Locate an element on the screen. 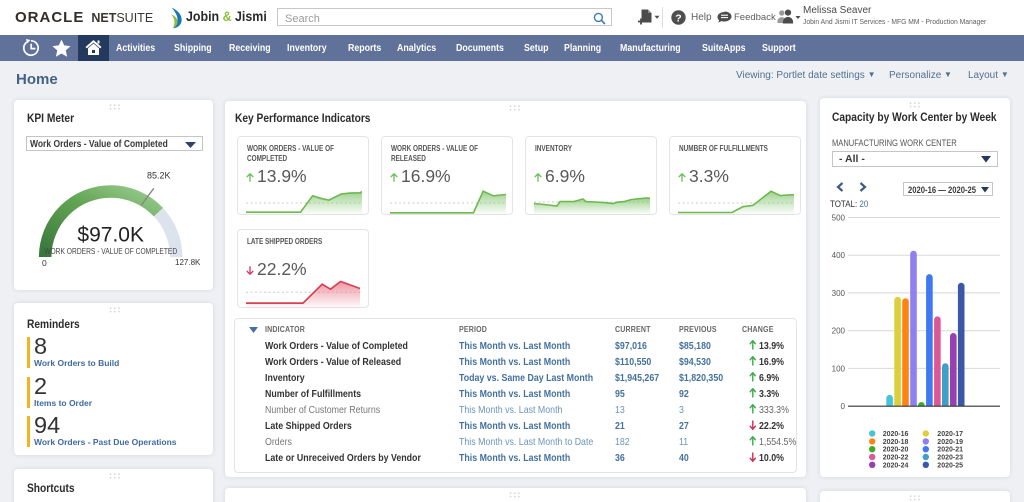  svg-text: 2020-20 is located at coordinates (896, 450).